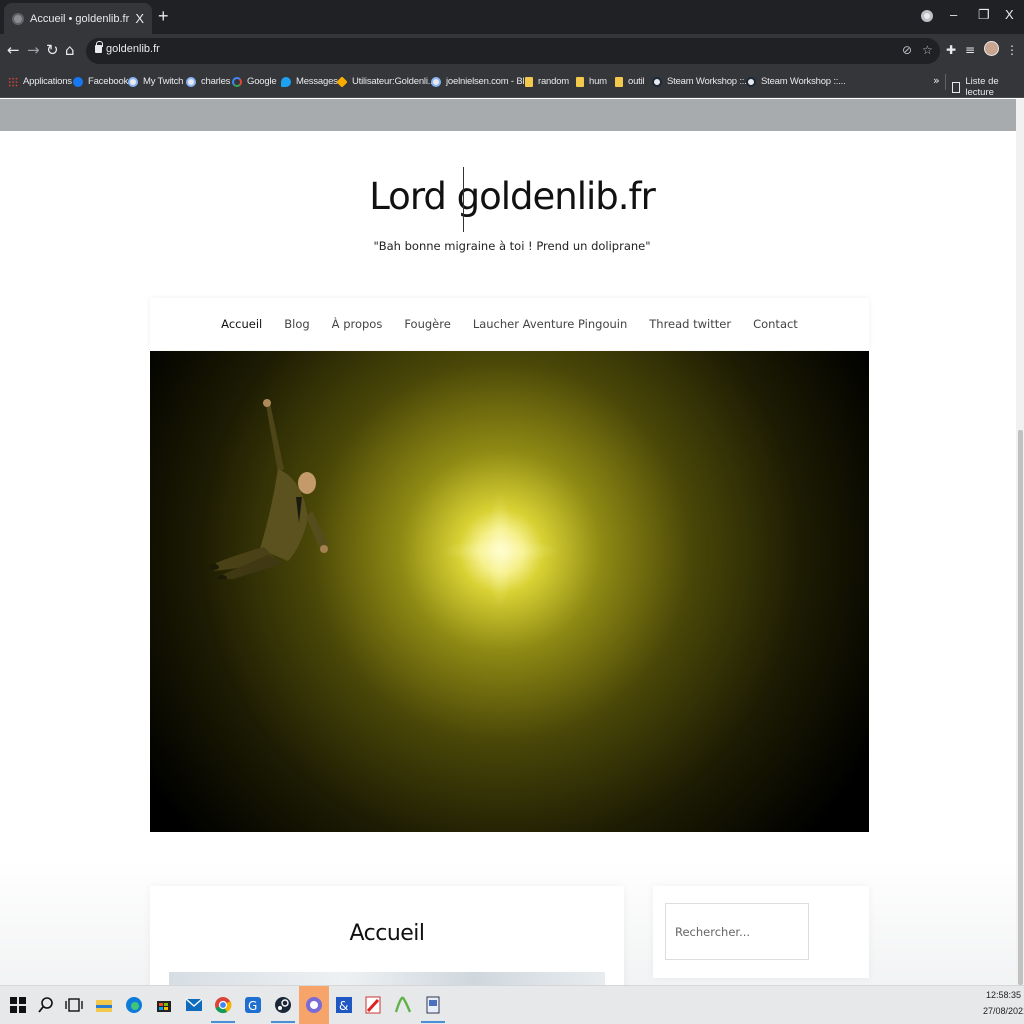 The height and width of the screenshot is (1024, 1024). I want to click on steam-running-indicator, so click(283, 1022).